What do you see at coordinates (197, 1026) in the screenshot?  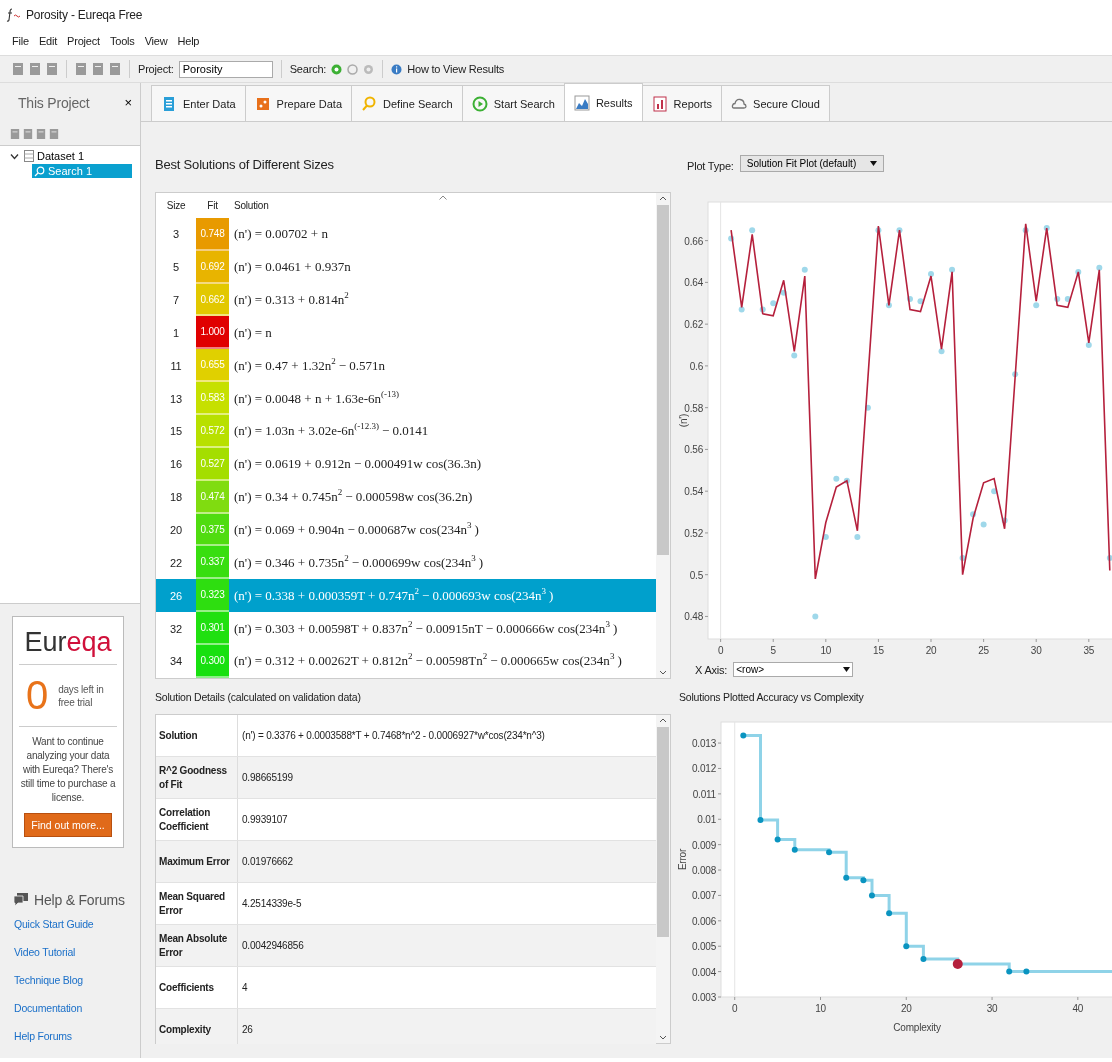 I see `detail-label: Complexity` at bounding box center [197, 1026].